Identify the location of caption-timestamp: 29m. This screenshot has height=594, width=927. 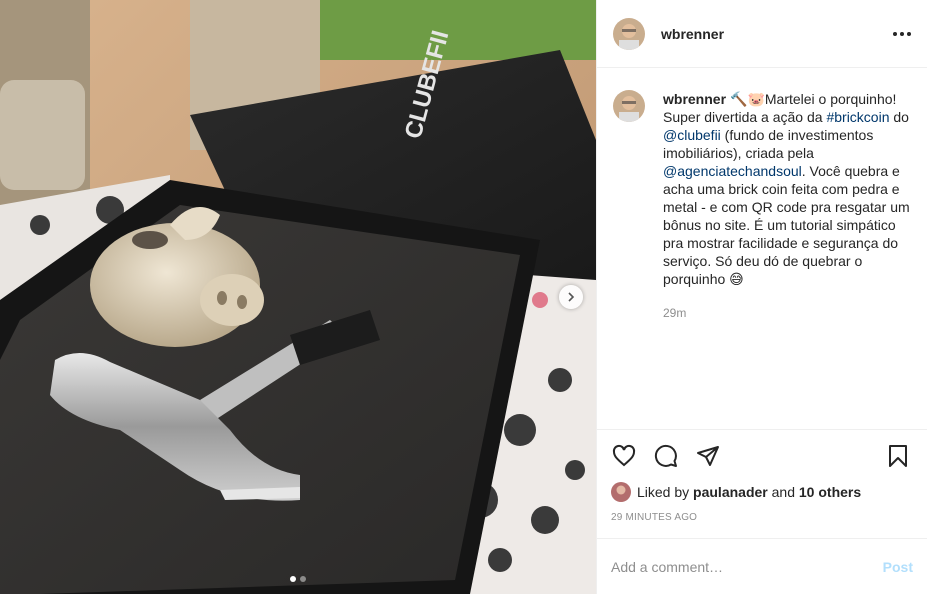
(787, 313).